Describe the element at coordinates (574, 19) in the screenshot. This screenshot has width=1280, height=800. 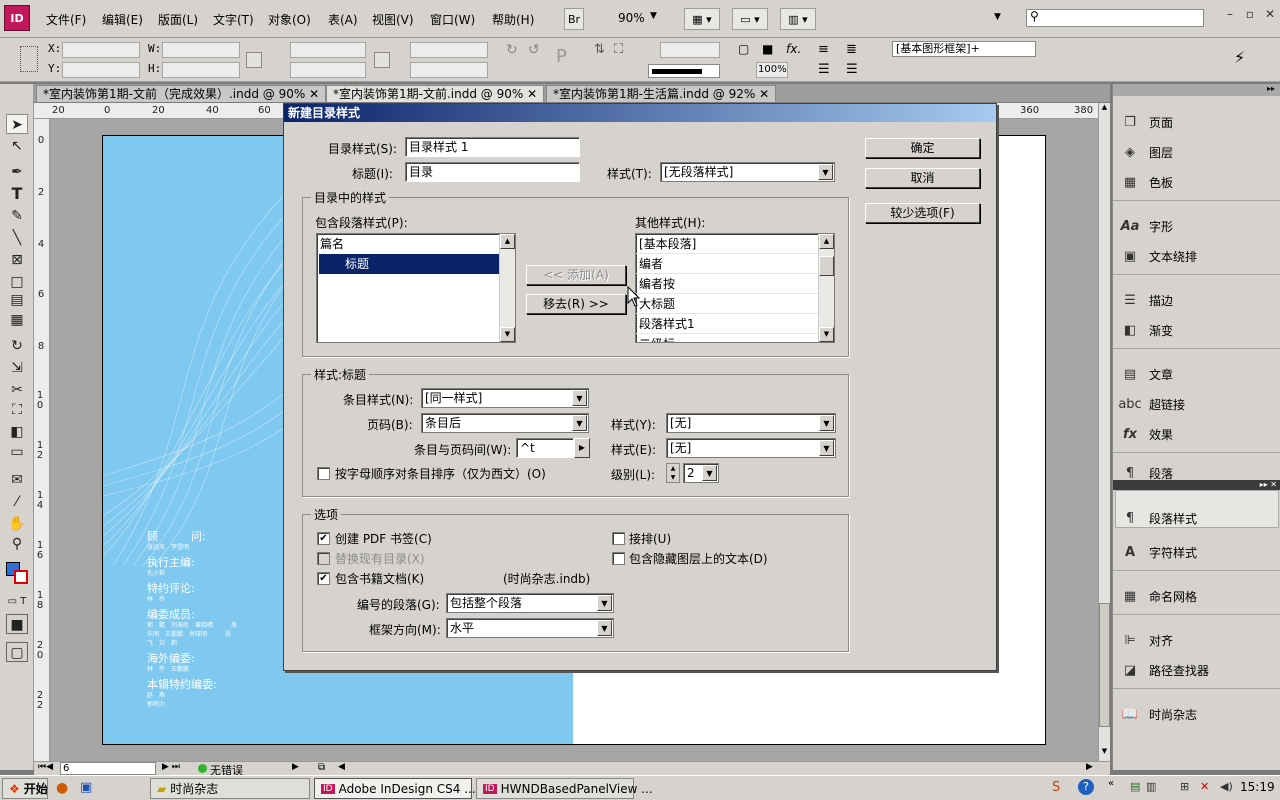
I see `bridge-button: Br` at that location.